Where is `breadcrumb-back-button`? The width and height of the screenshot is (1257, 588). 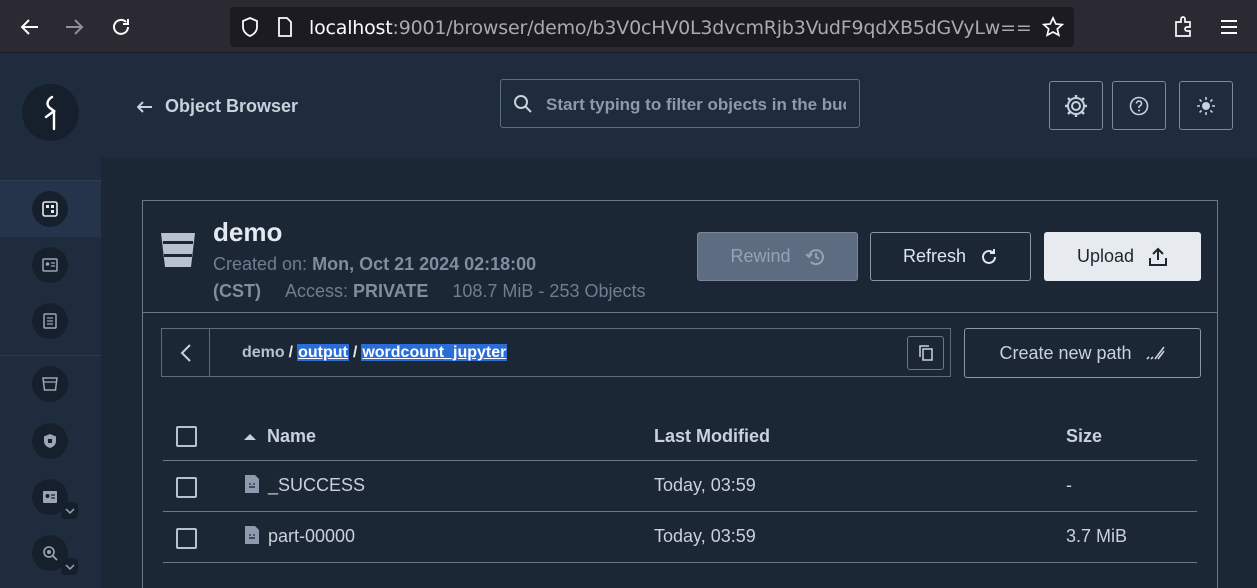
breadcrumb-back-button is located at coordinates (186, 352).